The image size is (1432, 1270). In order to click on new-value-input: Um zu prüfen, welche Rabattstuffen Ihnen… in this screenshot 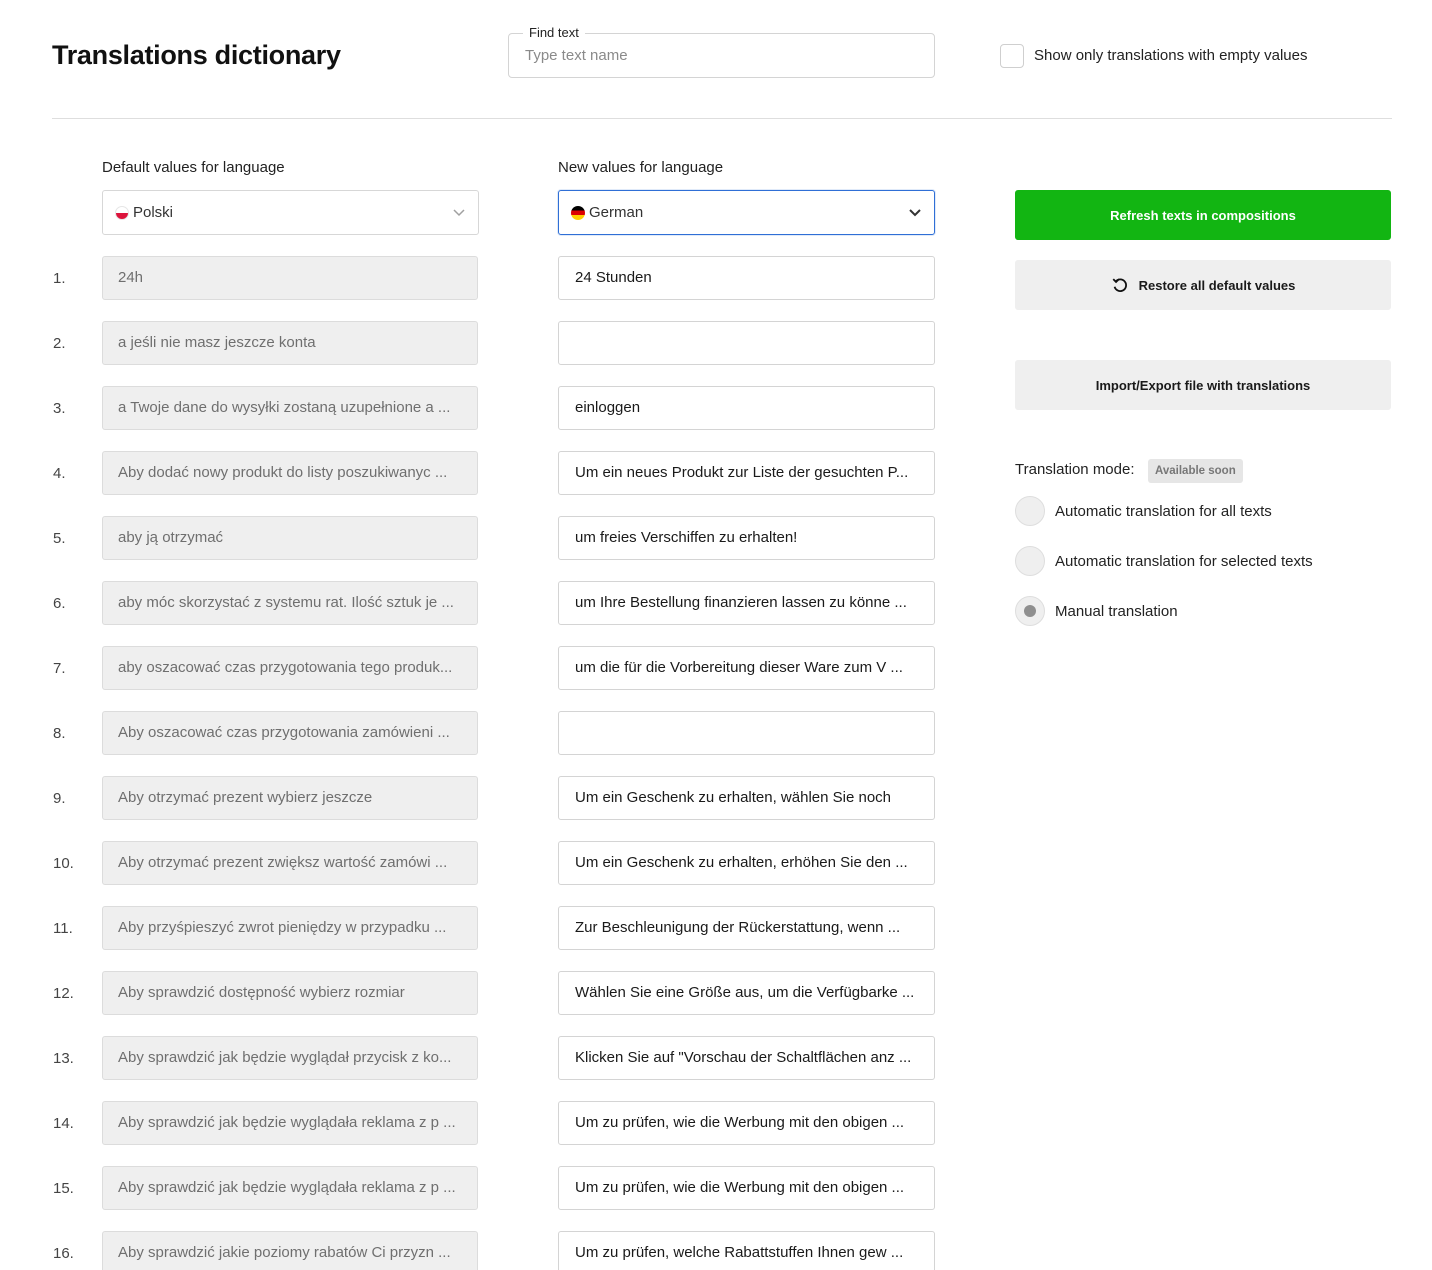, I will do `click(746, 1250)`.